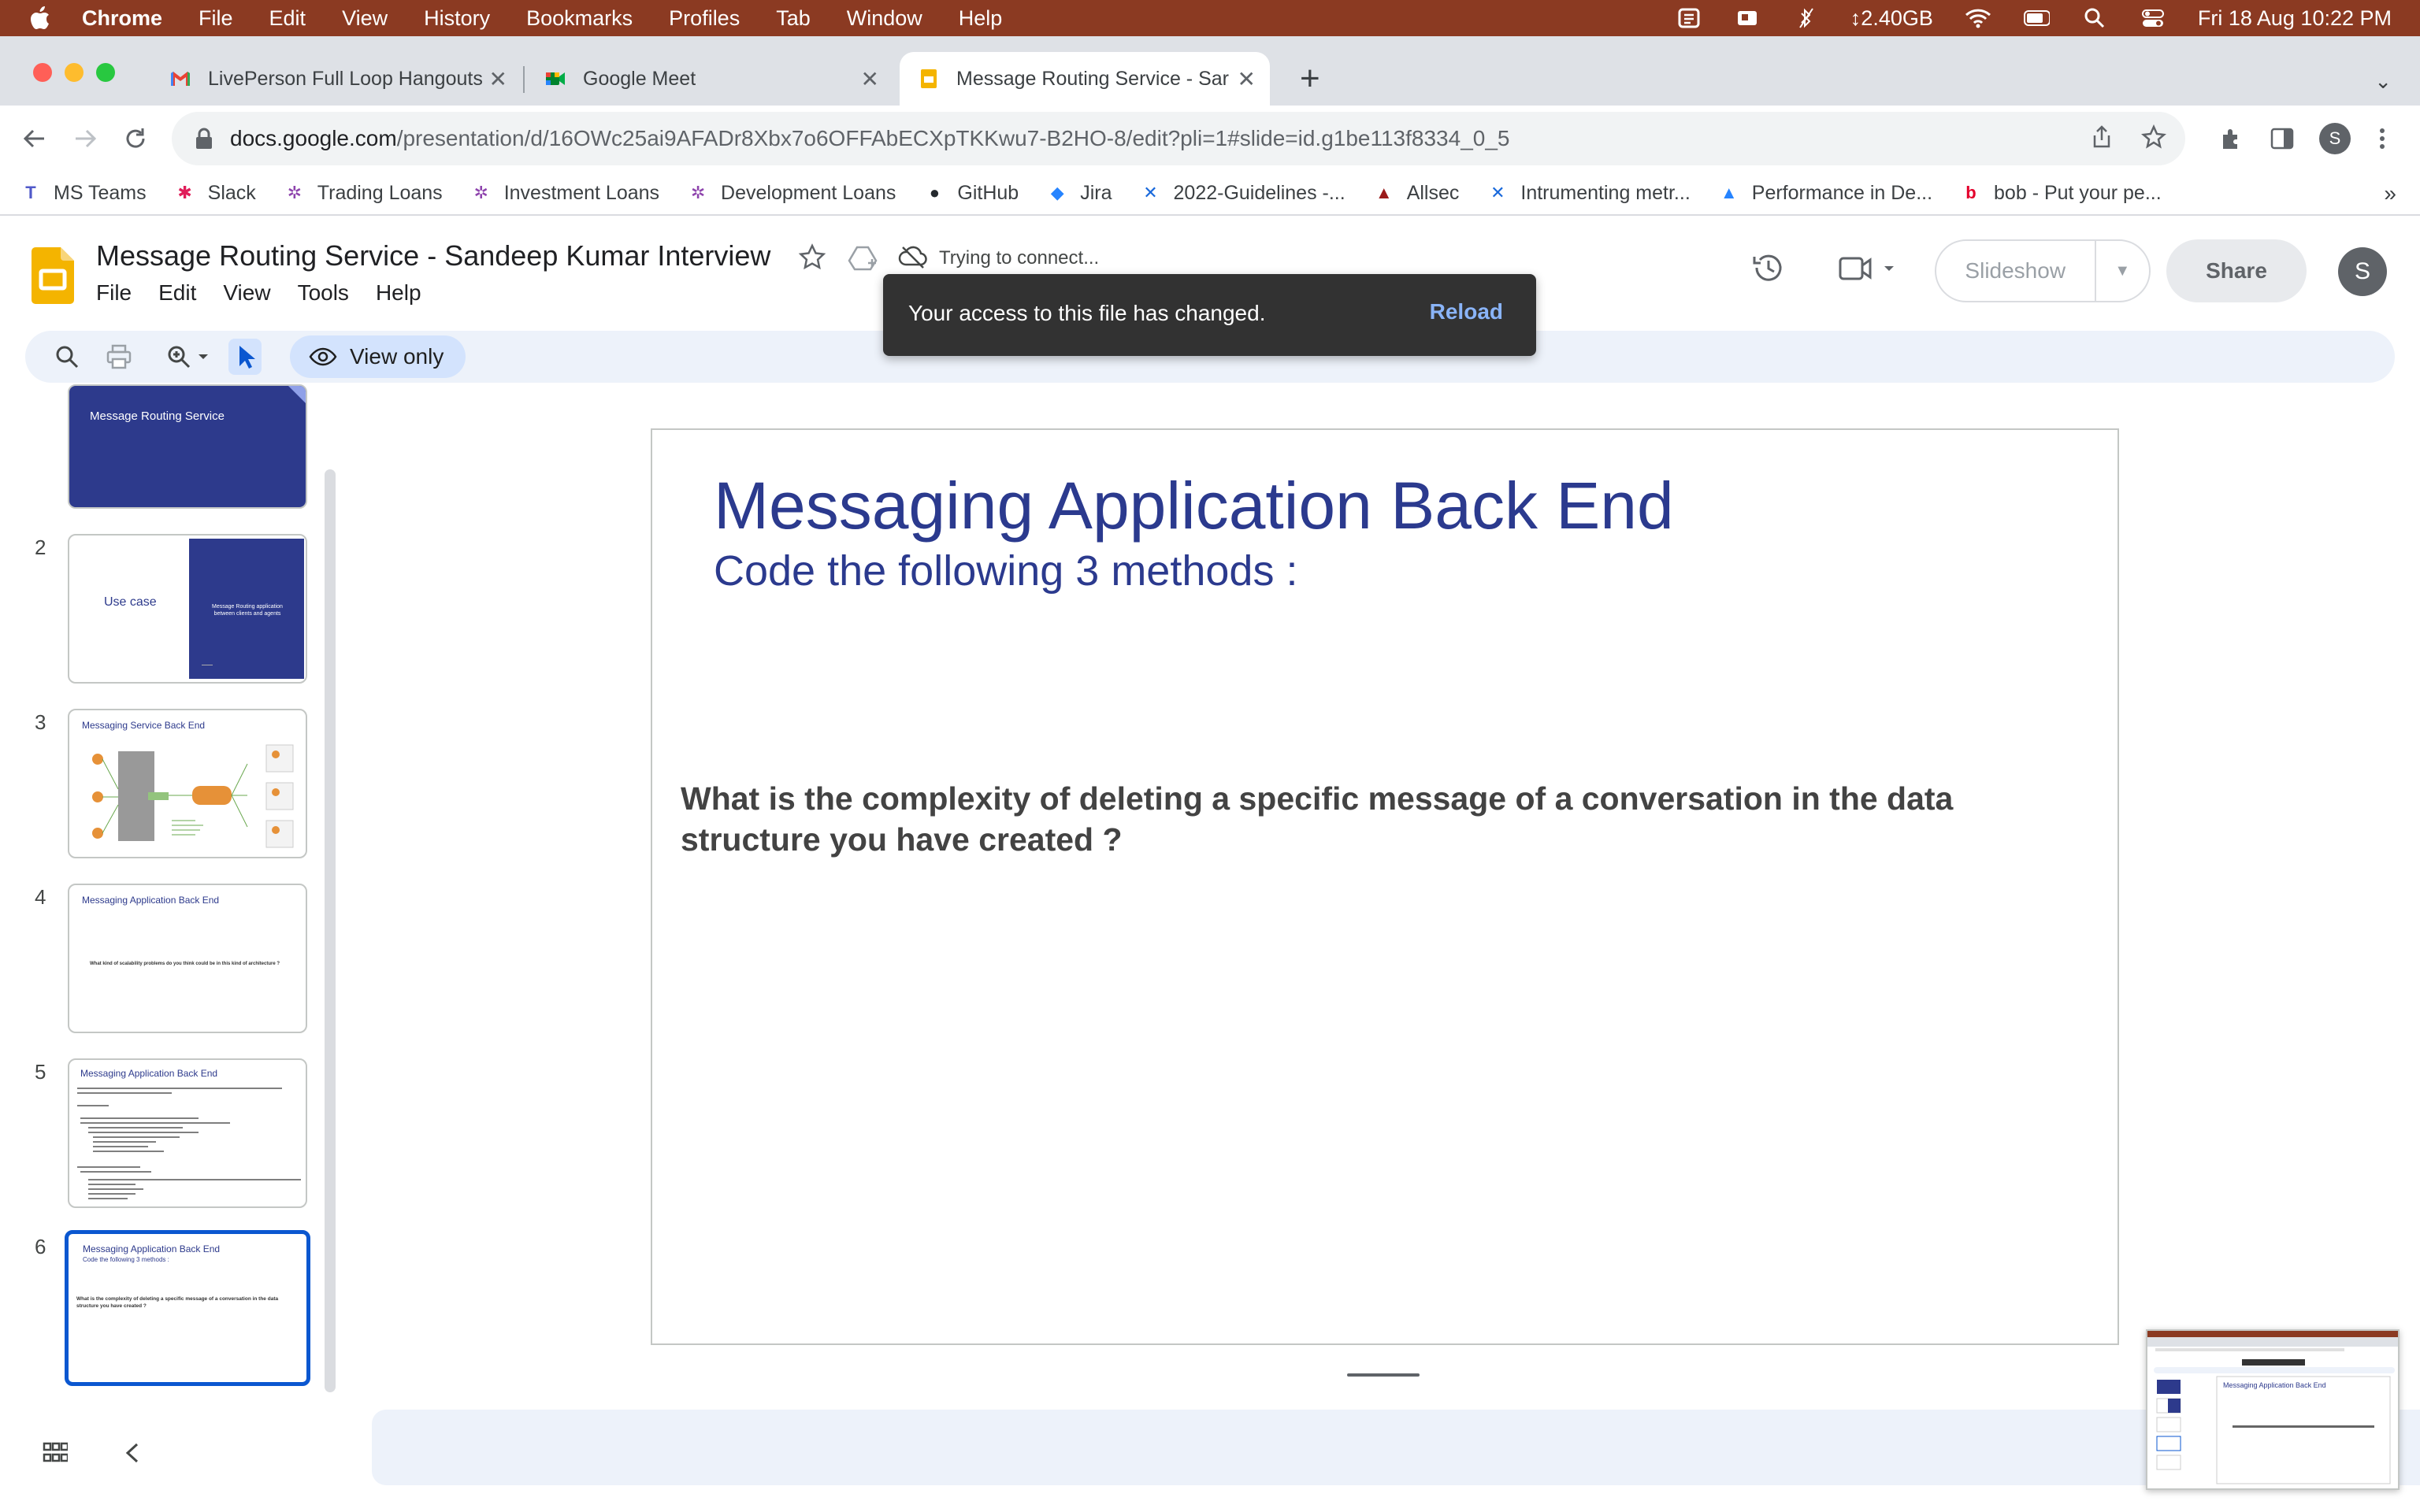  What do you see at coordinates (2335, 138) in the screenshot?
I see `profile-avatar: S` at bounding box center [2335, 138].